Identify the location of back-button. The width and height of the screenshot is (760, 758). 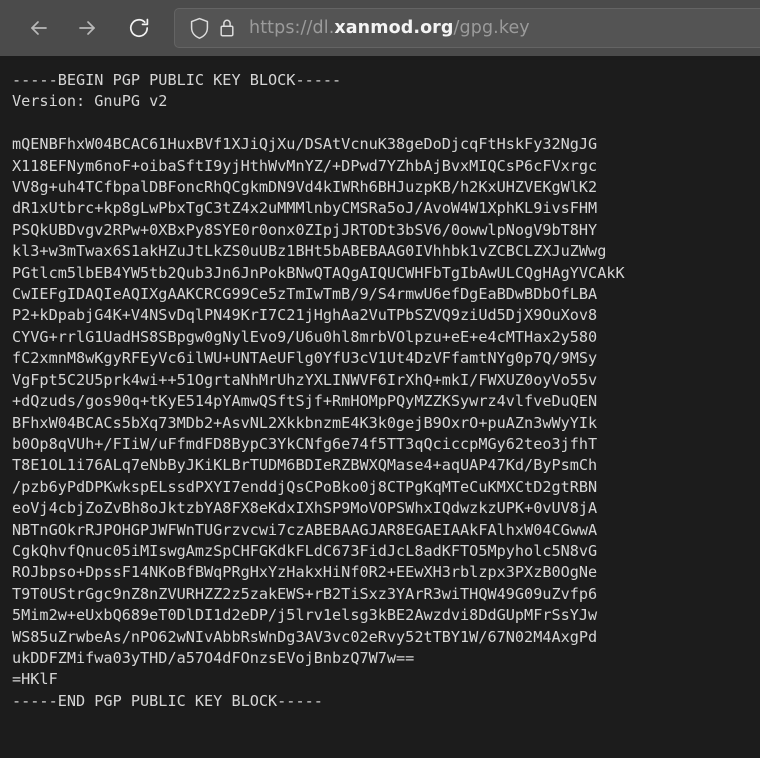
(39, 28).